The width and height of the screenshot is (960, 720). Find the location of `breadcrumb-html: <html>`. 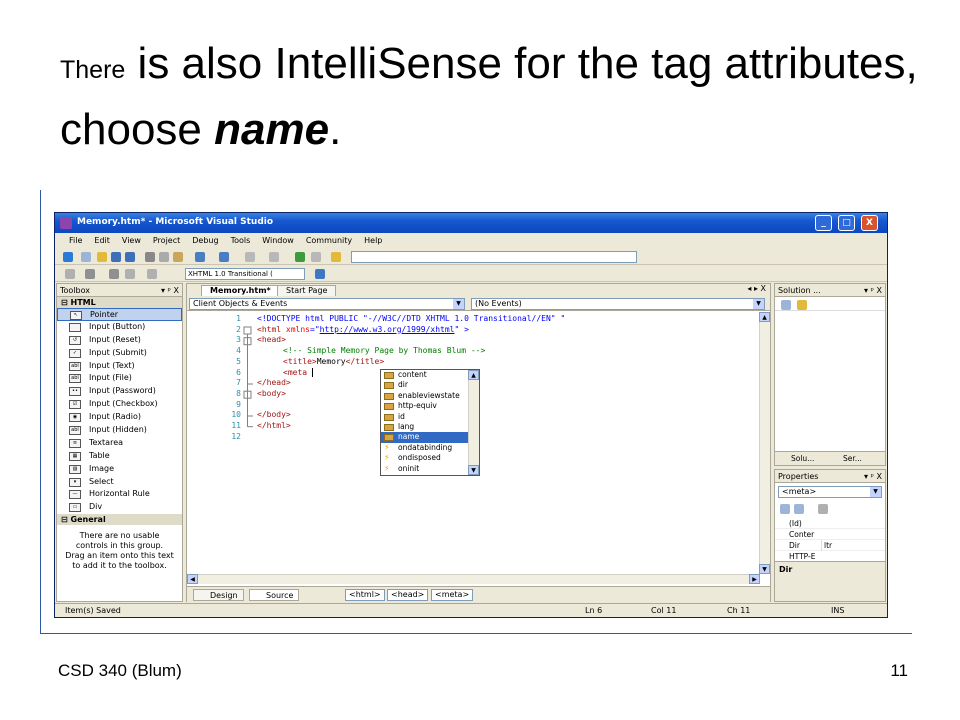

breadcrumb-html: <html> is located at coordinates (365, 595).